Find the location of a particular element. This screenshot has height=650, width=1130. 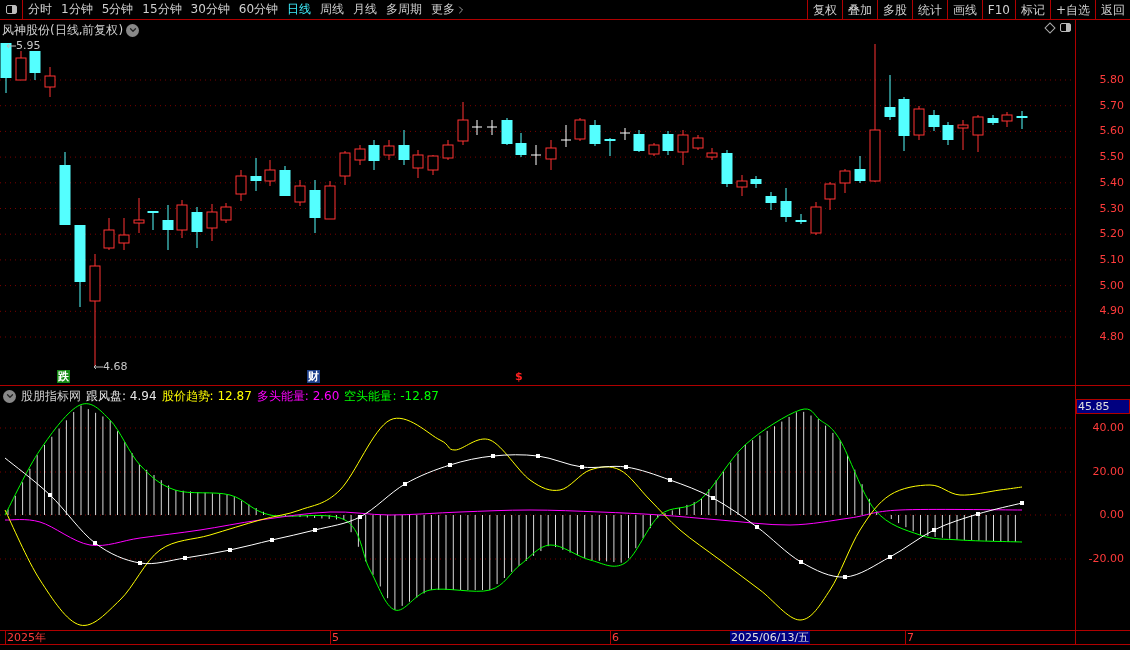

high-price-label: 5.95 is located at coordinates (28, 45).